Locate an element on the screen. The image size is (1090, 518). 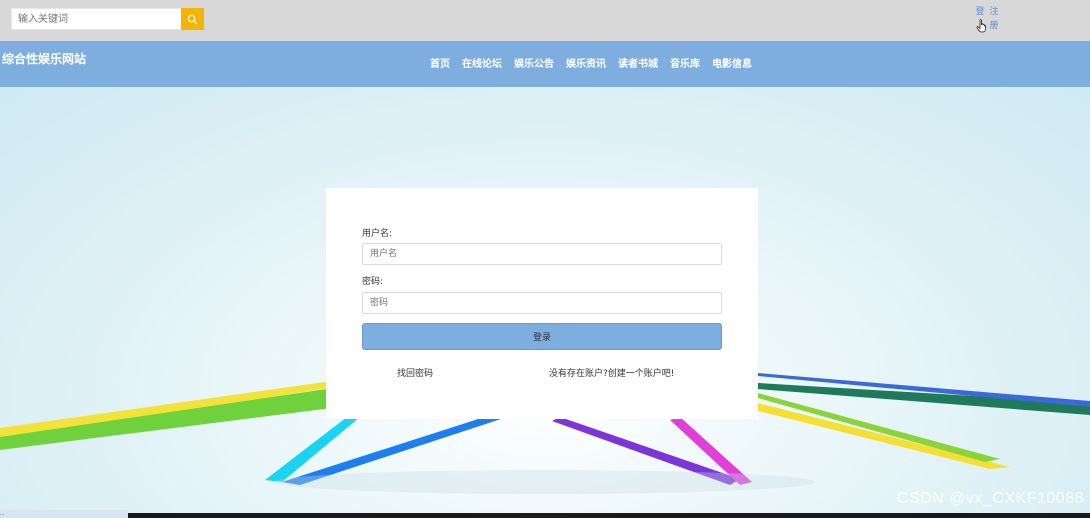
nav-menu: 首页 在线论坛 娱乐公告 娱乐资讯 读者书城 音乐库 电影信息 is located at coordinates (591, 62).